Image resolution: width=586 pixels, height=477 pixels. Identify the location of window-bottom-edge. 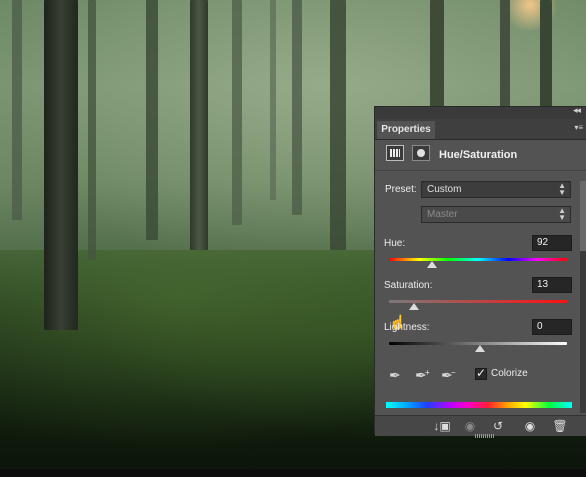
(293, 473).